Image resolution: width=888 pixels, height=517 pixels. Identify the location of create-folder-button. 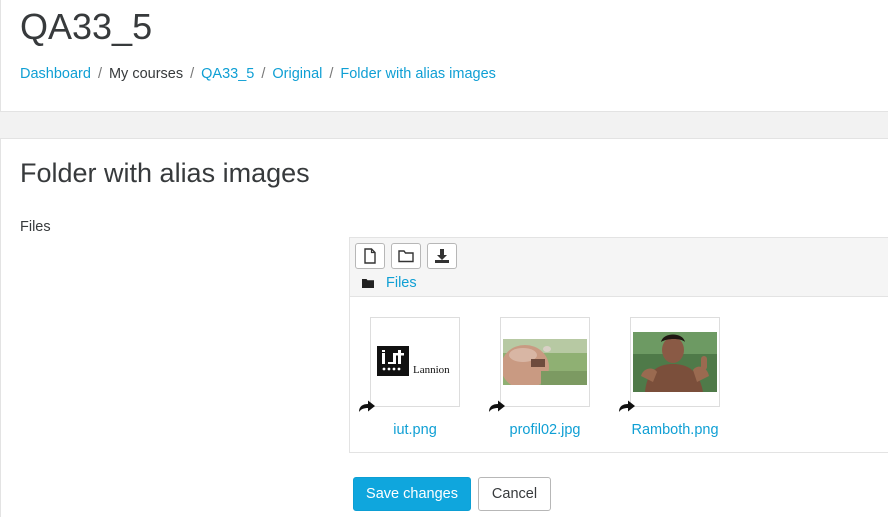
(406, 256).